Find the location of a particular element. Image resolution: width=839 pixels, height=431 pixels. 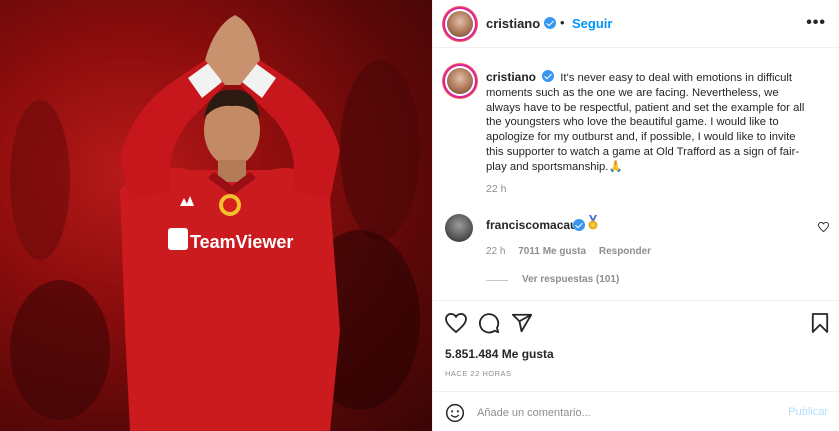

emoji-icon is located at coordinates (455, 413).